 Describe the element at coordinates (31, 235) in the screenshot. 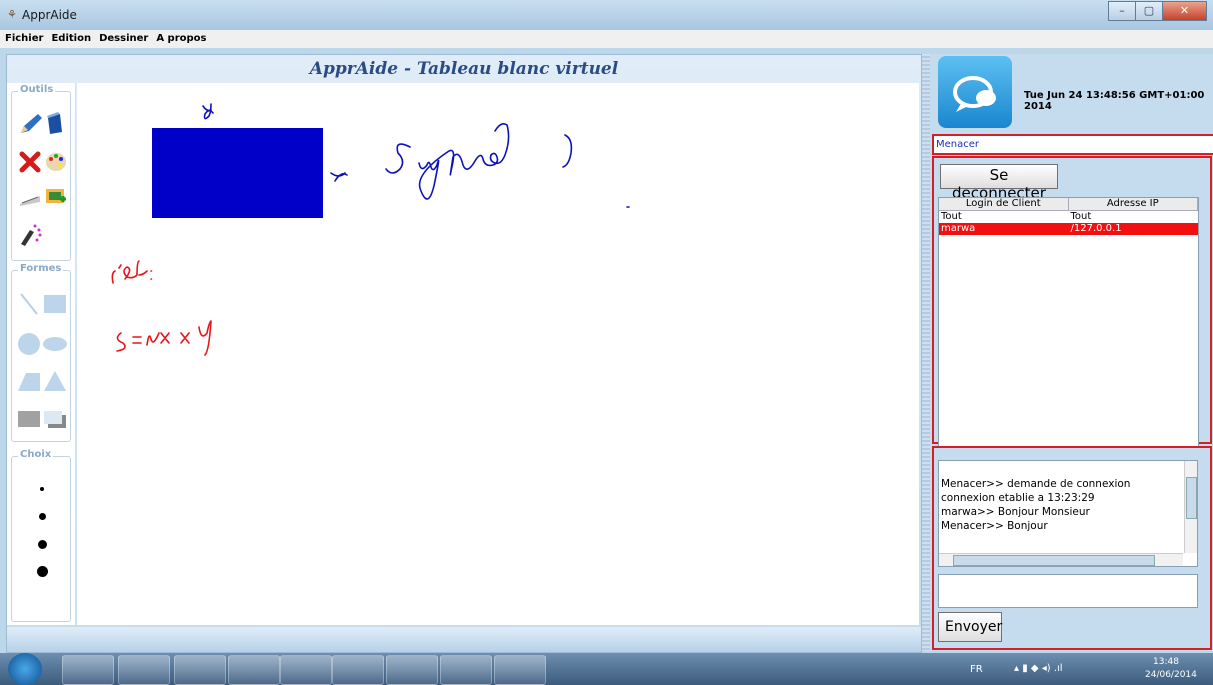

I see `spray-icon` at that location.